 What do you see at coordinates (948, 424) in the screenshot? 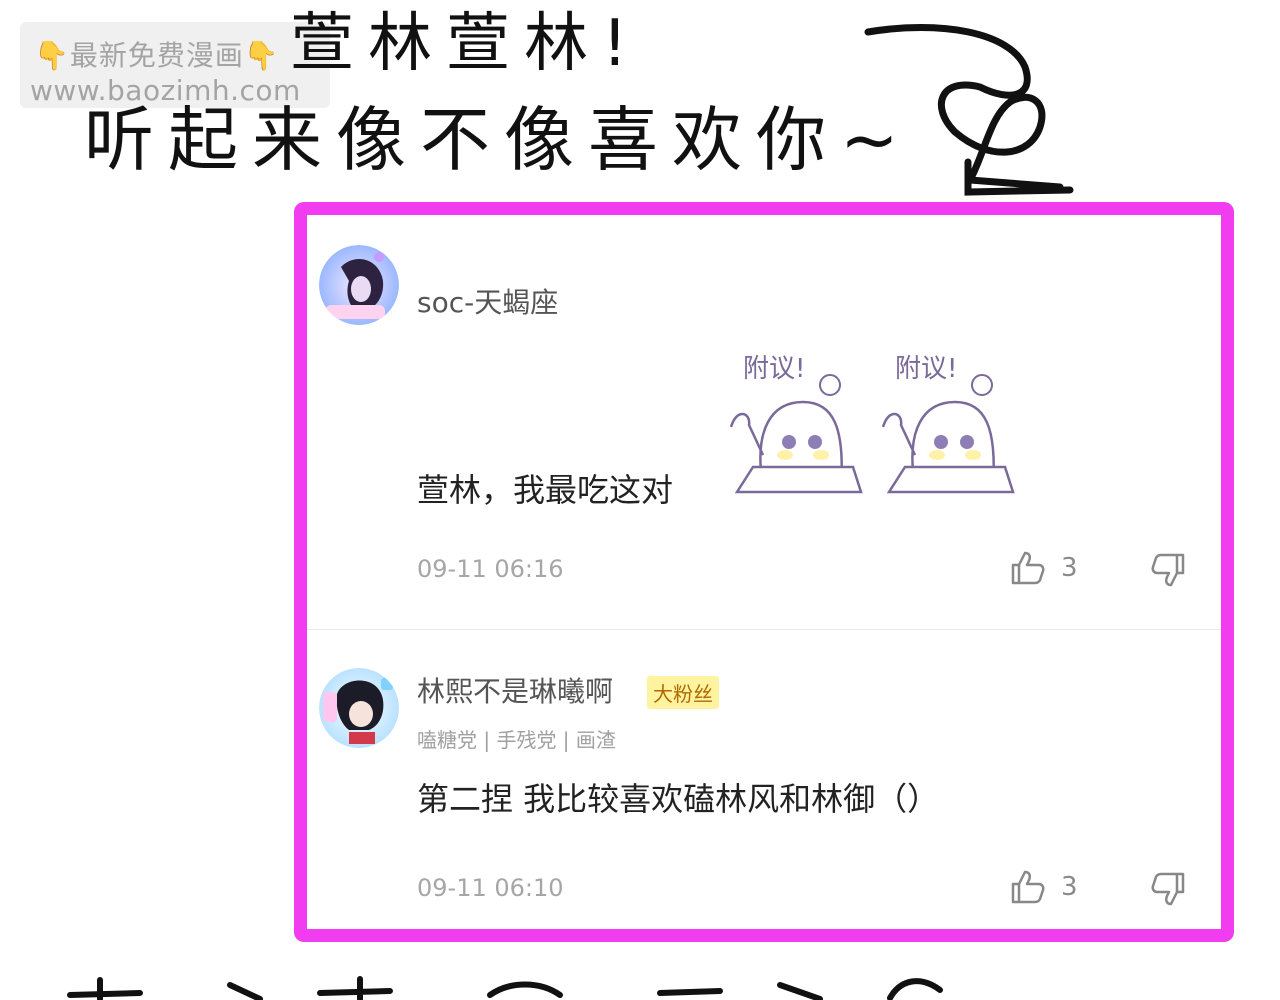
I see `sticker-image-2: 附议!` at bounding box center [948, 424].